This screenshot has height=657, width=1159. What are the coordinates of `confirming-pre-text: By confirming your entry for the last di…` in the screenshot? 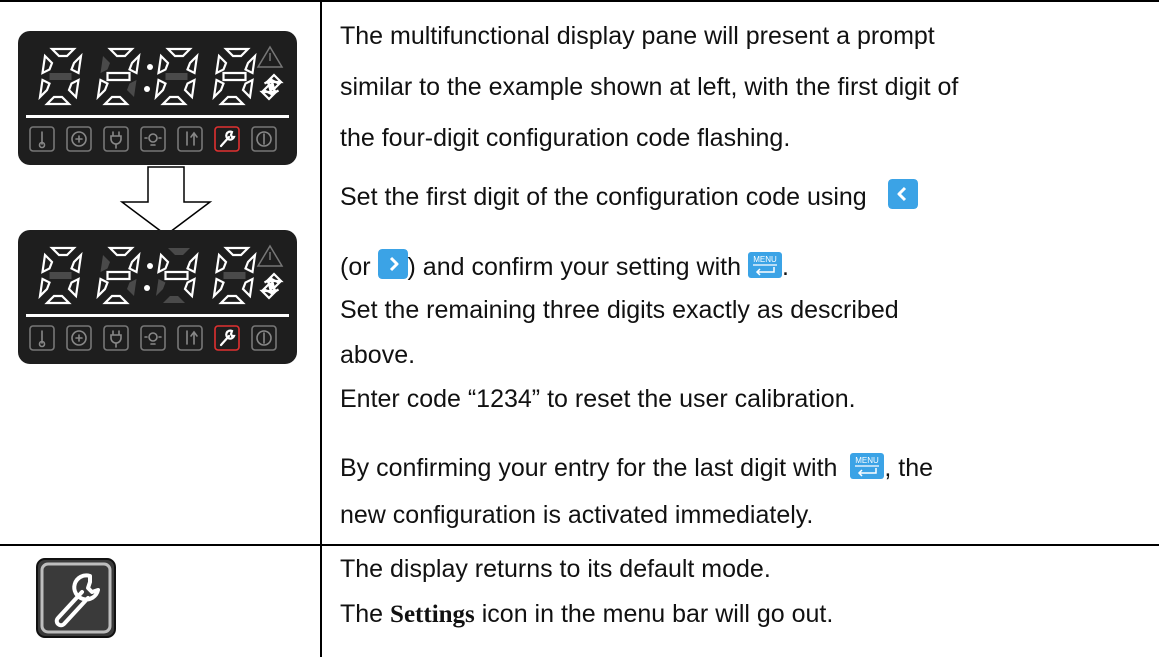 It's located at (589, 468).